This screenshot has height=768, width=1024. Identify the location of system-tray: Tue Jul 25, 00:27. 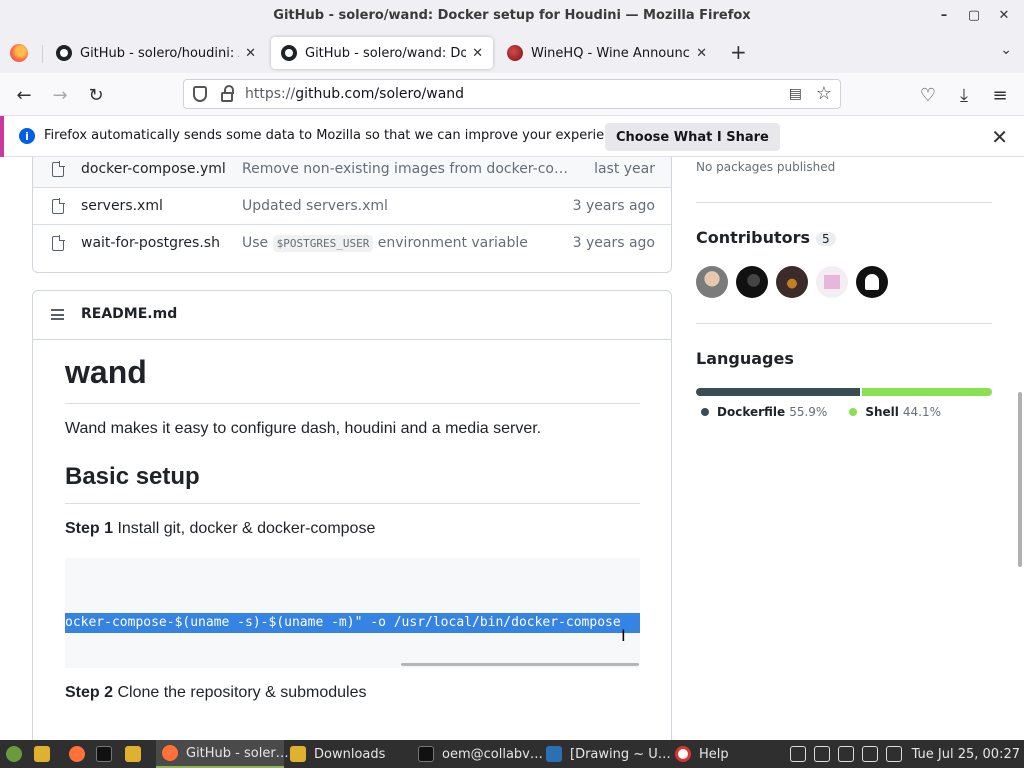
(904, 754).